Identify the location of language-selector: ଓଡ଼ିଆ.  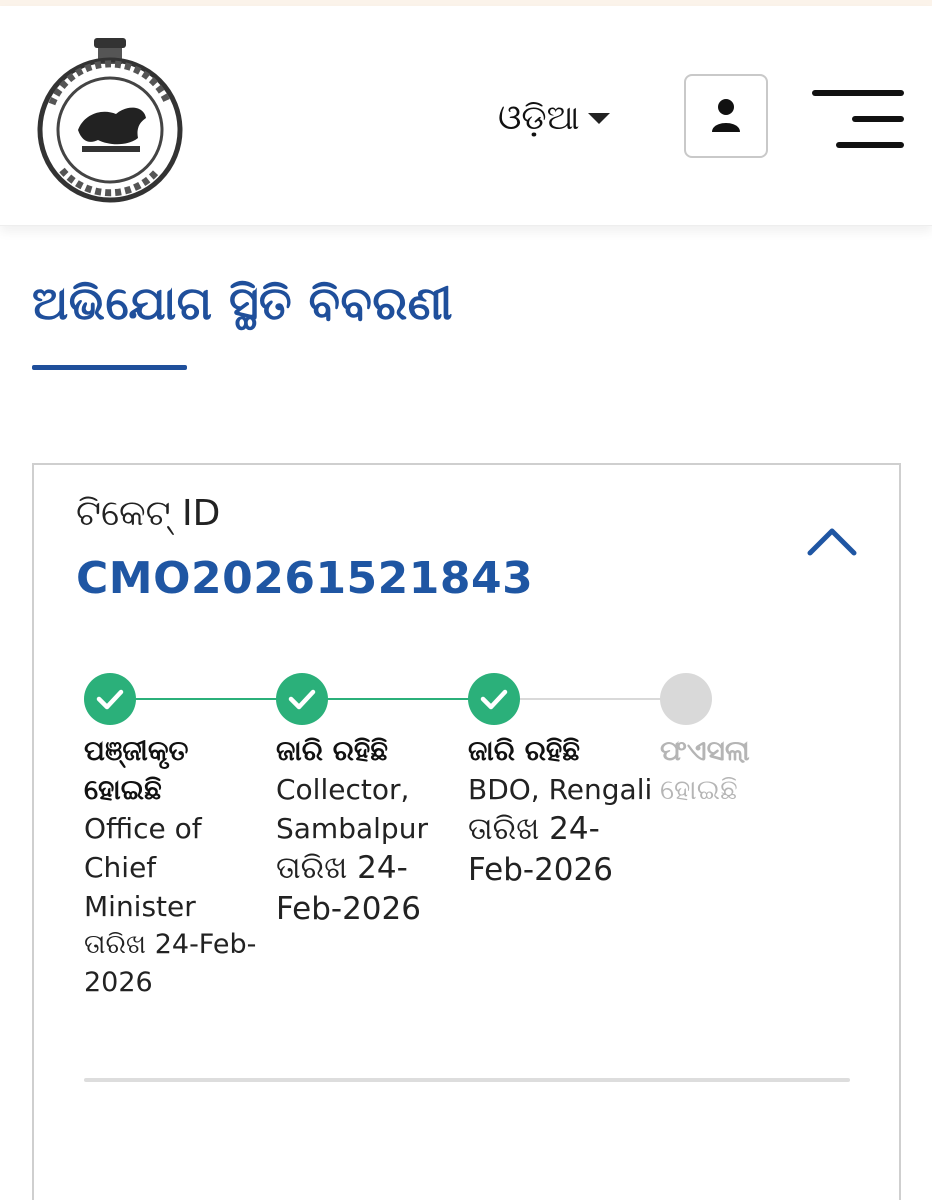
(554, 118).